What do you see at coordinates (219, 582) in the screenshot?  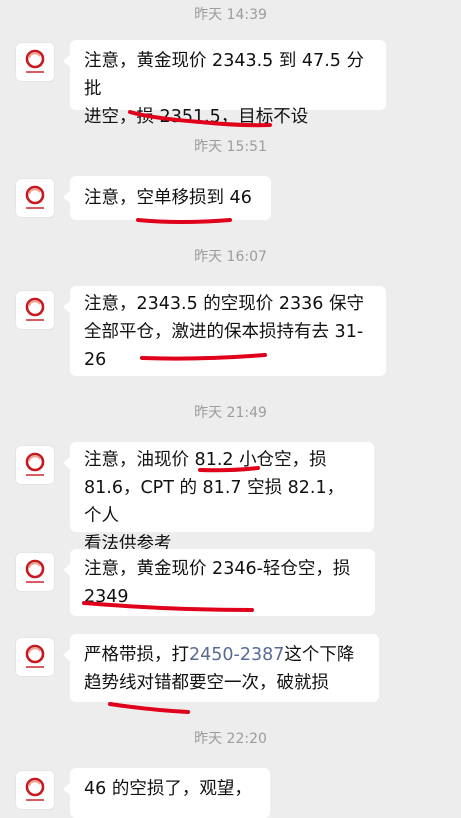 I see `message-bubble: 注意，黄金现价 2346-轻仓空，损 2349` at bounding box center [219, 582].